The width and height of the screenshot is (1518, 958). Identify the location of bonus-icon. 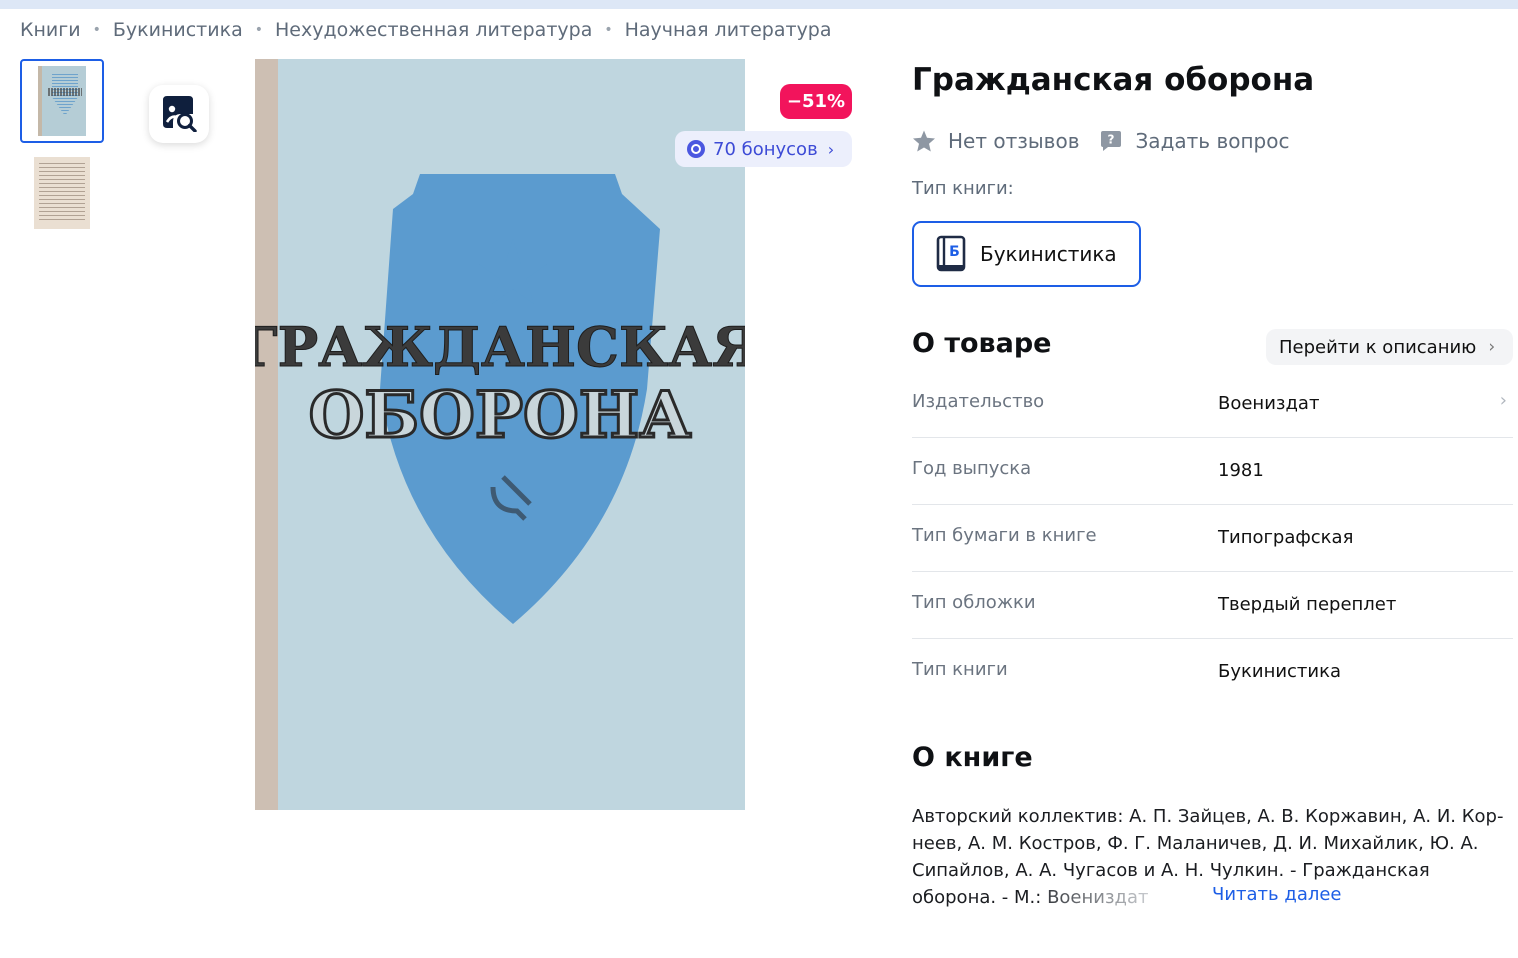
(696, 149).